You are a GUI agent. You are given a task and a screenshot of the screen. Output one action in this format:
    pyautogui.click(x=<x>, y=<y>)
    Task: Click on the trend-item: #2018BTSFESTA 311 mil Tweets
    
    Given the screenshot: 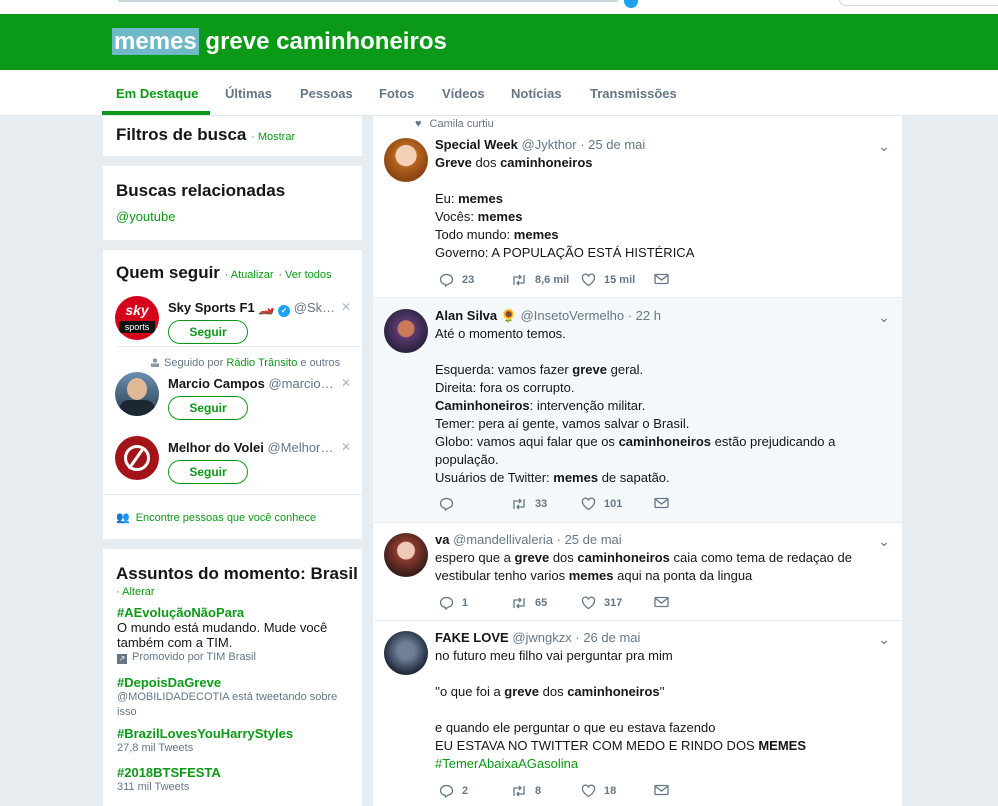 What is the action you would take?
    pyautogui.click(x=237, y=780)
    